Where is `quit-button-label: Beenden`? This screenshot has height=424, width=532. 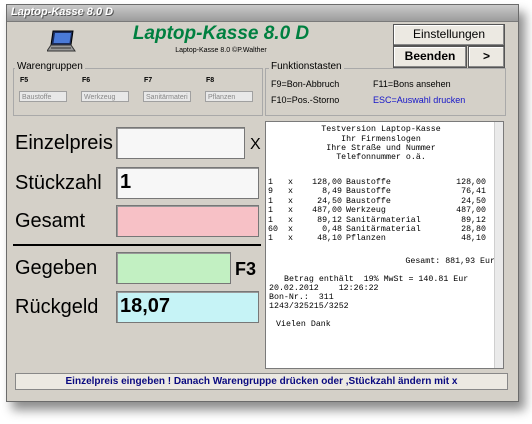 quit-button-label: Beenden is located at coordinates (430, 56).